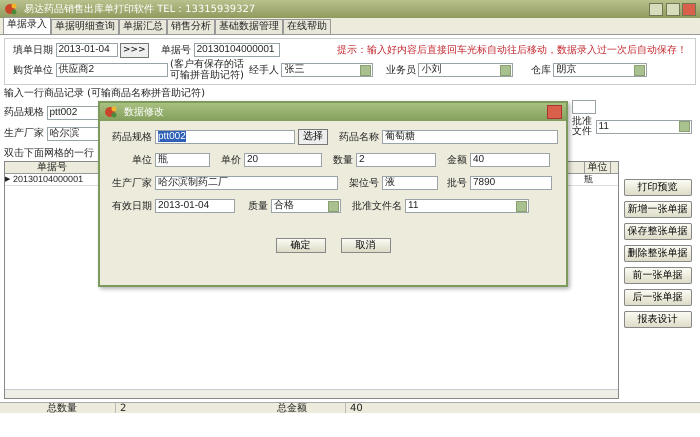 This screenshot has width=700, height=437. I want to click on table-cell-text: 瓶, so click(589, 179).